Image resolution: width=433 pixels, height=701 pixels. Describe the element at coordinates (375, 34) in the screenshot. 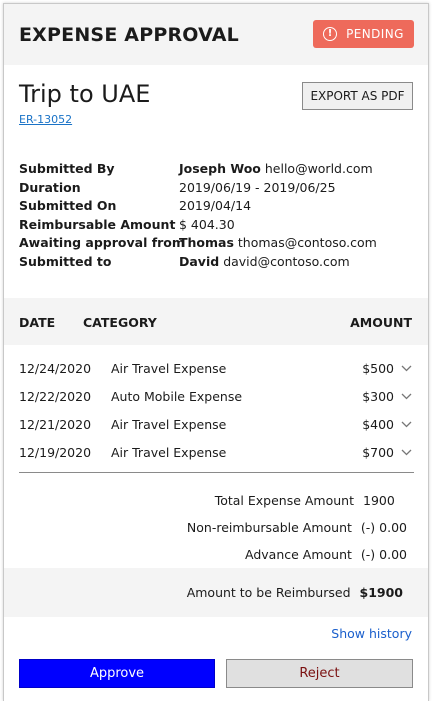

I see `status-label: PENDING` at that location.